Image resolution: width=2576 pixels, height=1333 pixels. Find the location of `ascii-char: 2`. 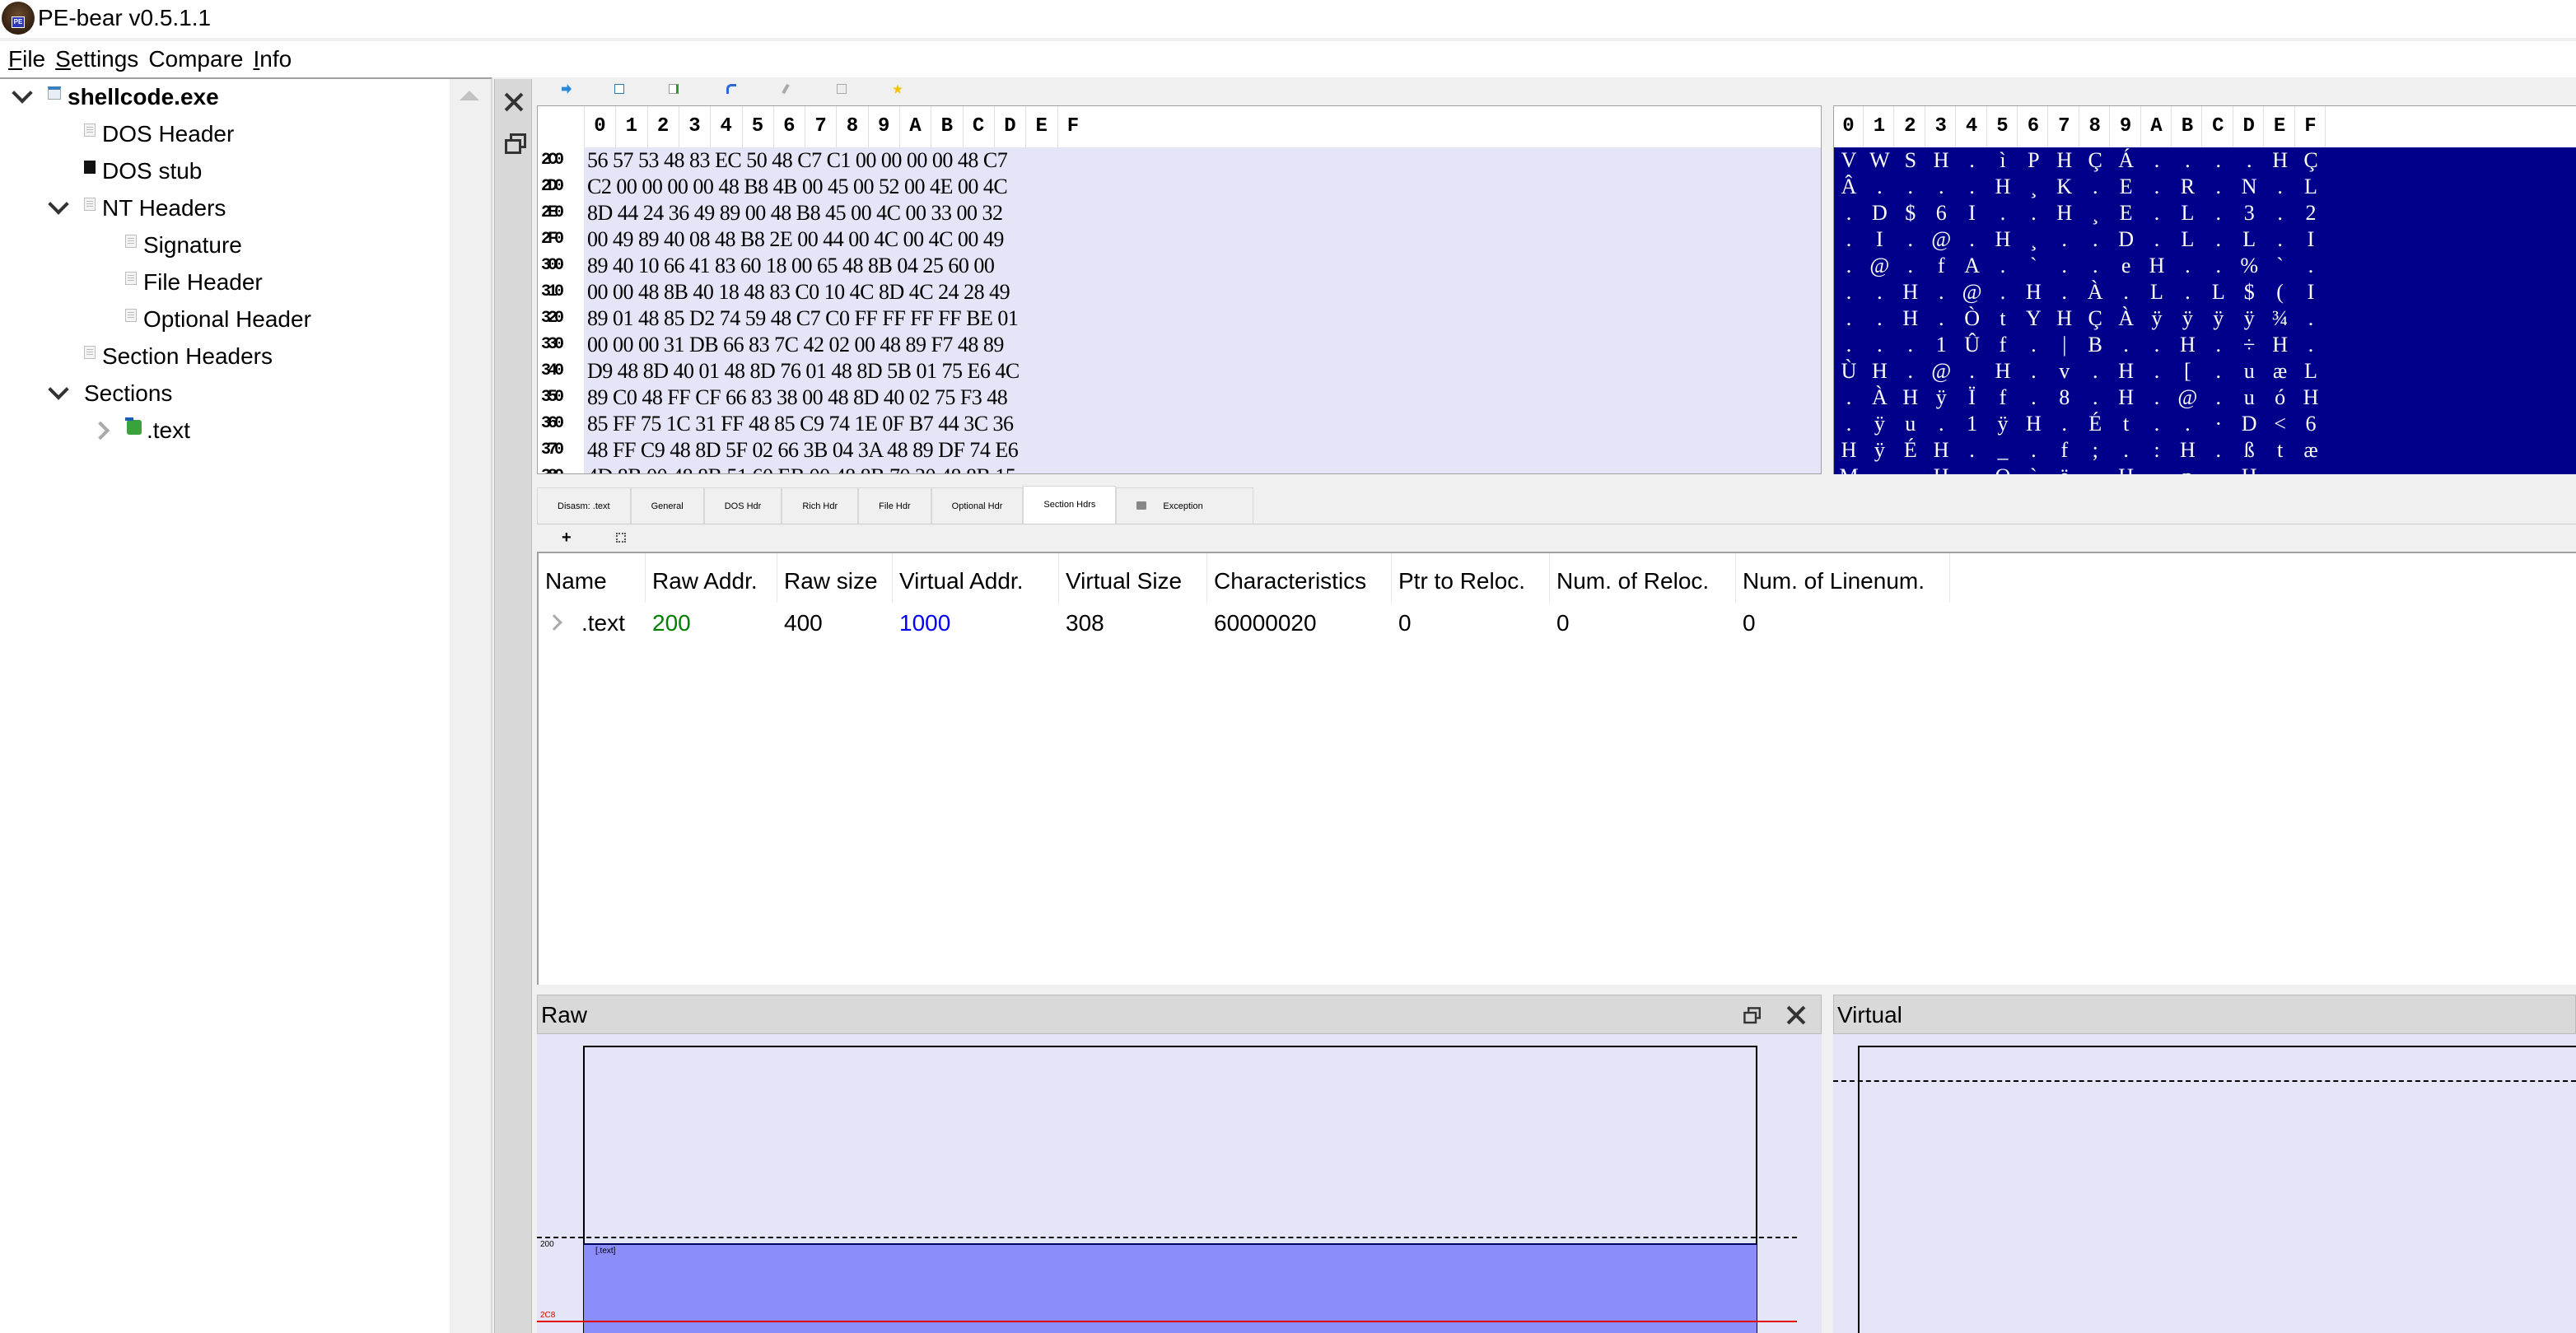

ascii-char: 2 is located at coordinates (2311, 213).